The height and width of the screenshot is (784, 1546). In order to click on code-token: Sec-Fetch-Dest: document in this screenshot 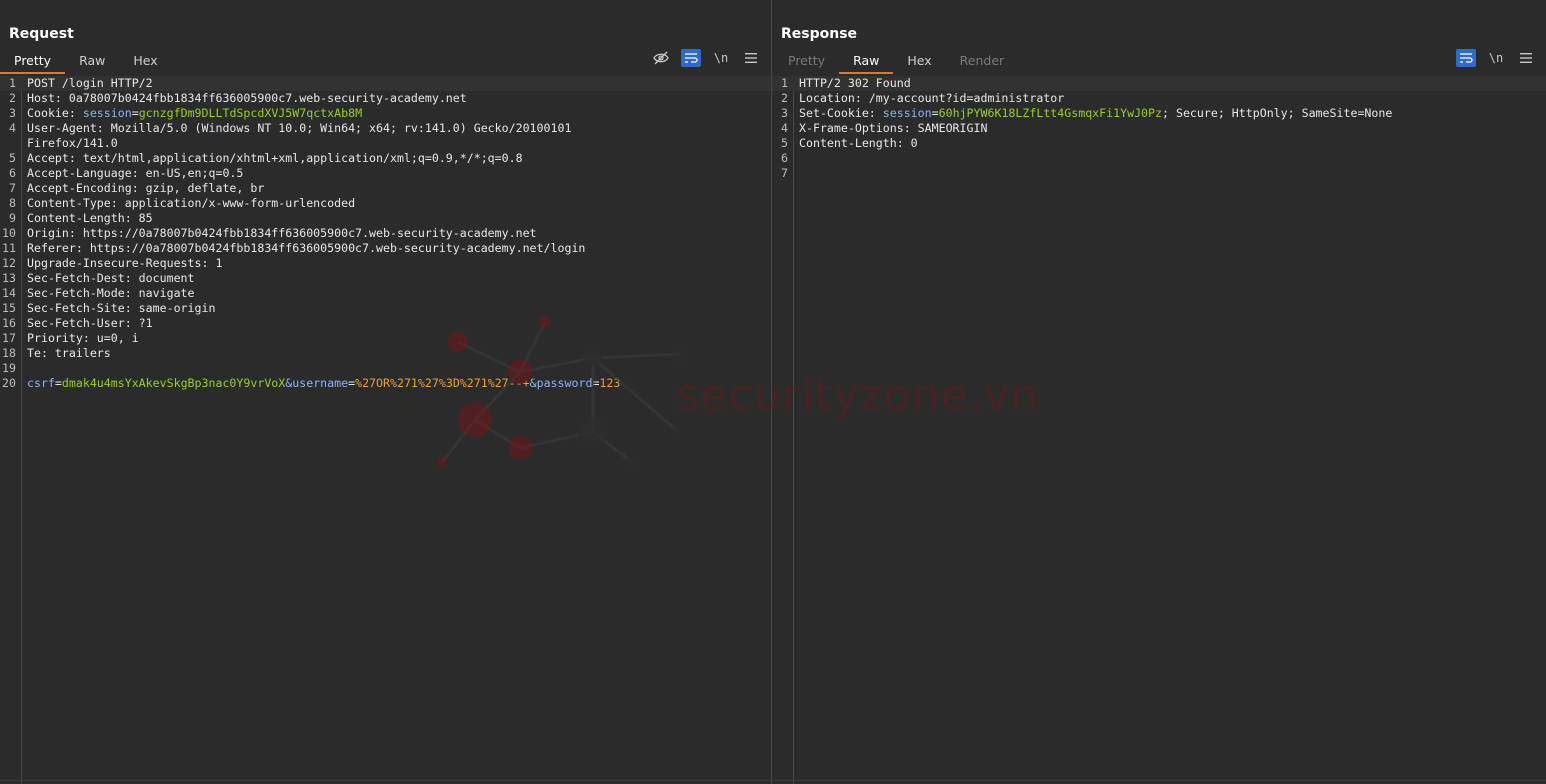, I will do `click(111, 278)`.